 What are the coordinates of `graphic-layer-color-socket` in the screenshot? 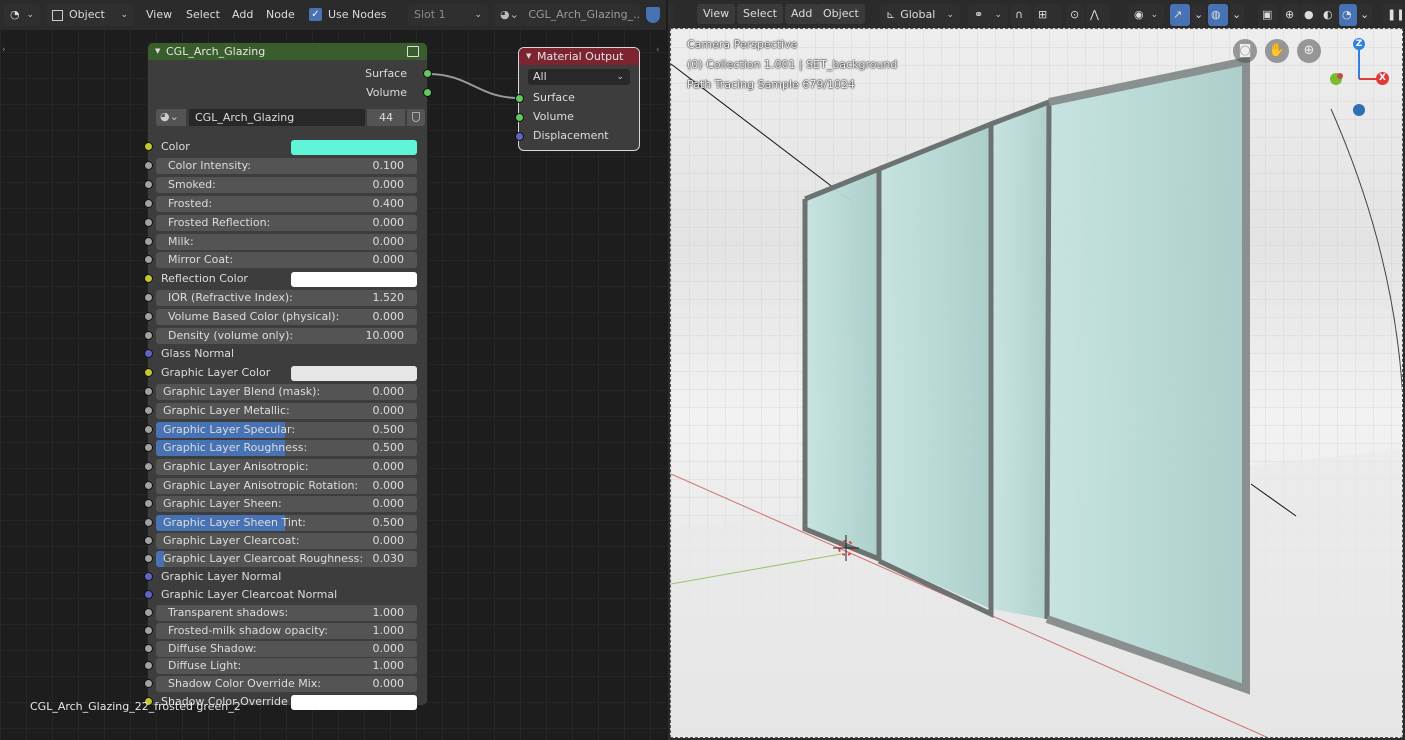 It's located at (148, 372).